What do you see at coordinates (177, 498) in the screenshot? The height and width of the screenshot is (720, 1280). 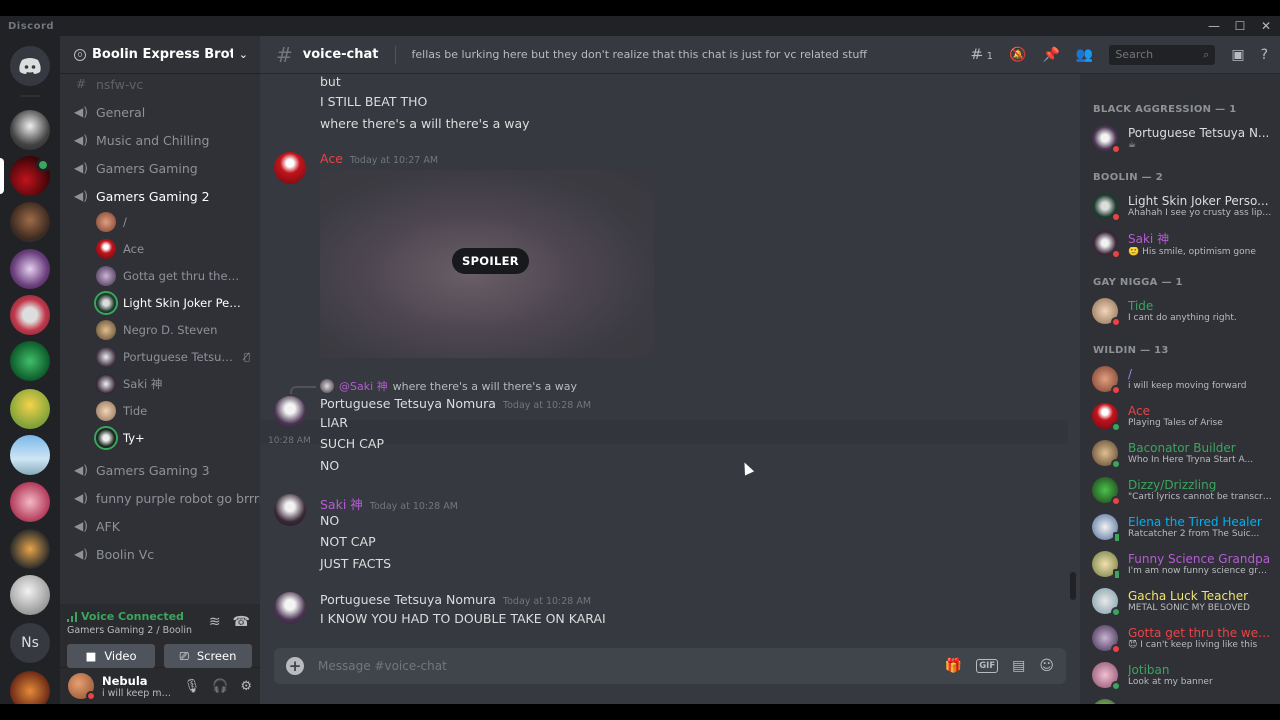 I see `channel-label: funny purple robot go brrrr` at bounding box center [177, 498].